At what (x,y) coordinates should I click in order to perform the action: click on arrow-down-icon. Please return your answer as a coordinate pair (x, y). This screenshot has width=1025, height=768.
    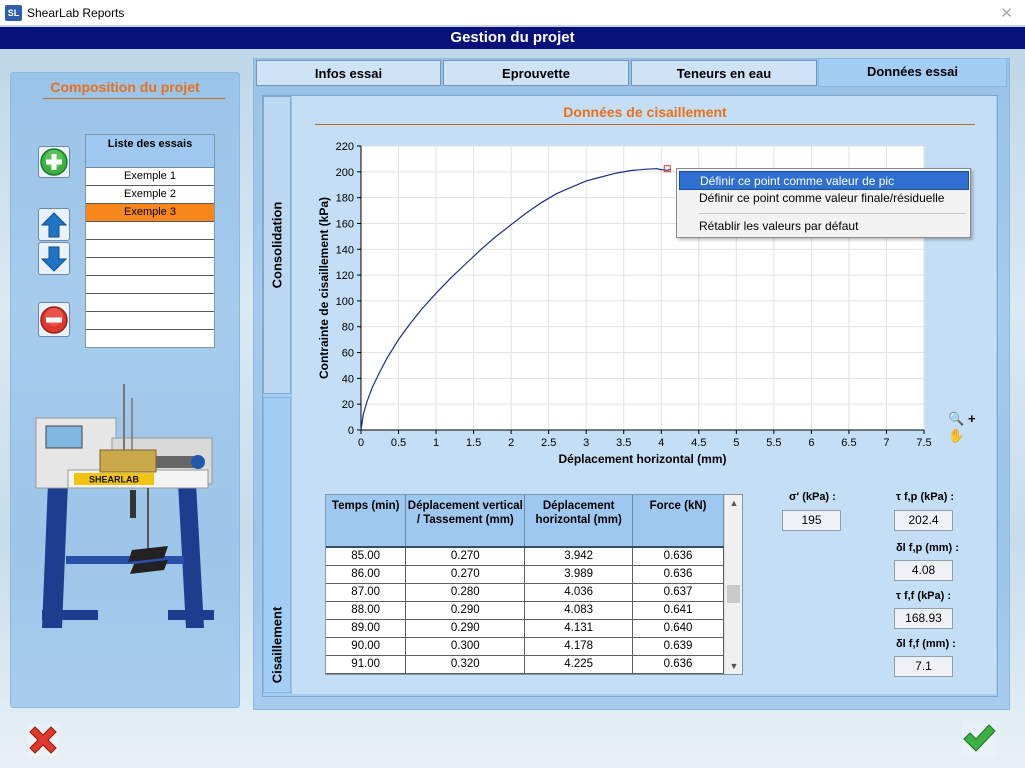
    Looking at the image, I should click on (54, 259).